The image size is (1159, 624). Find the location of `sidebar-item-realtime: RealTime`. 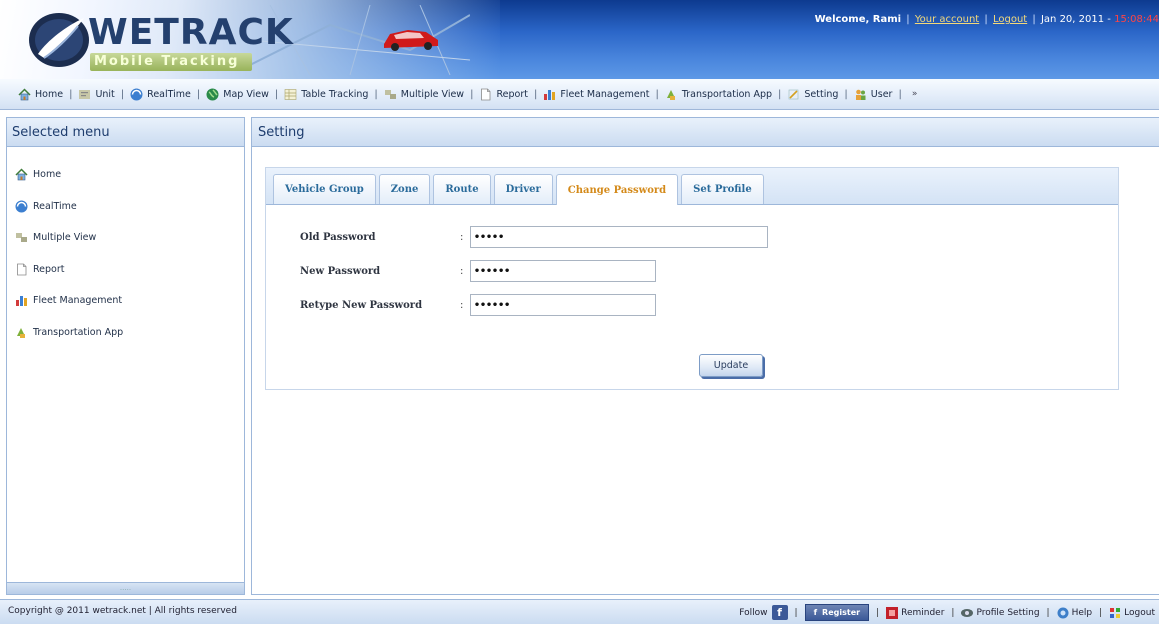

sidebar-item-realtime: RealTime is located at coordinates (125, 207).